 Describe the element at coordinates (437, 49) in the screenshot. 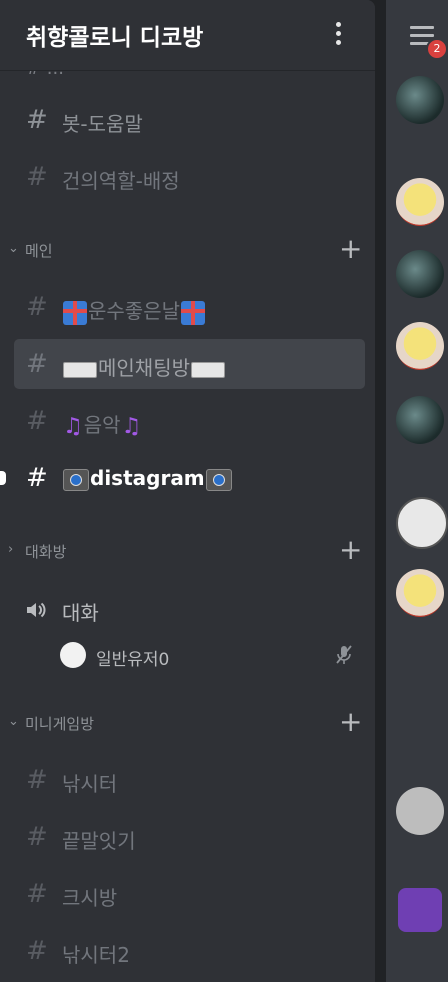

I see `notification-badge: 2` at that location.